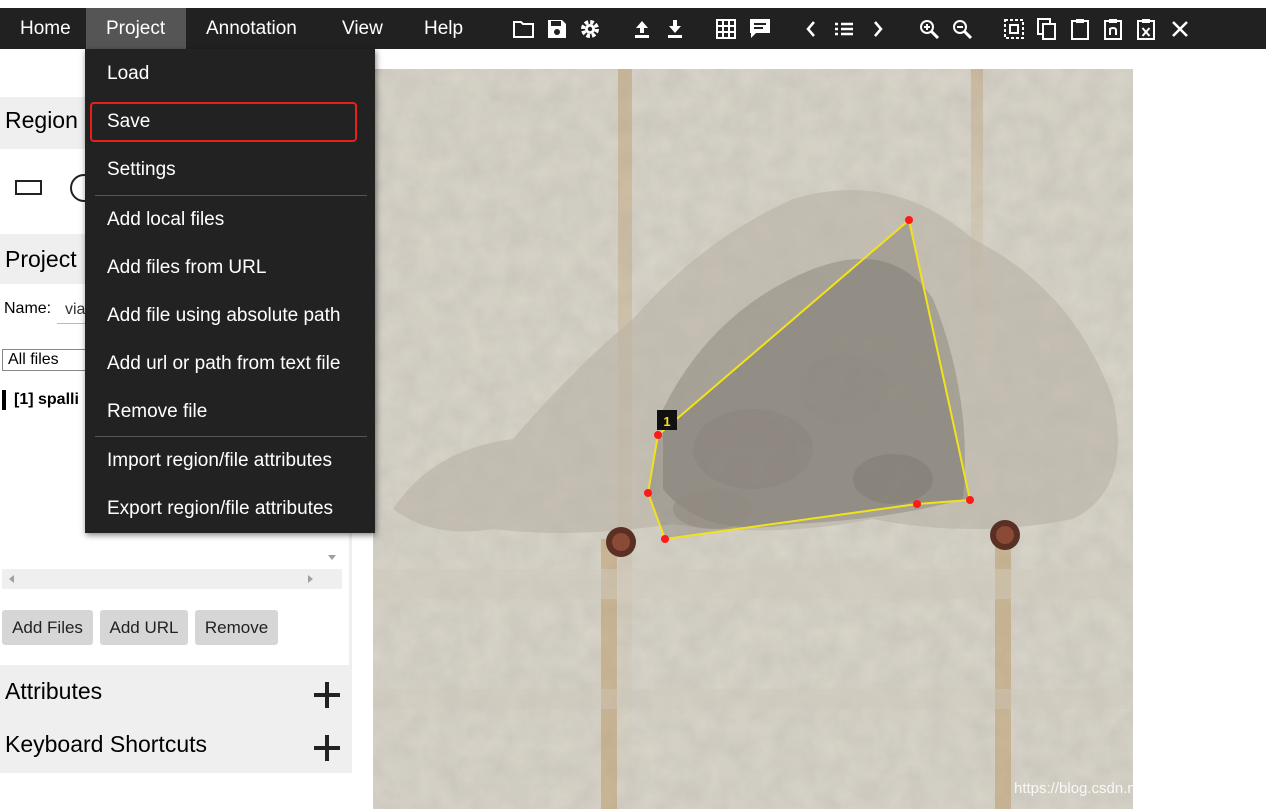 This screenshot has height=809, width=1266. I want to click on list-icon, so click(844, 29).